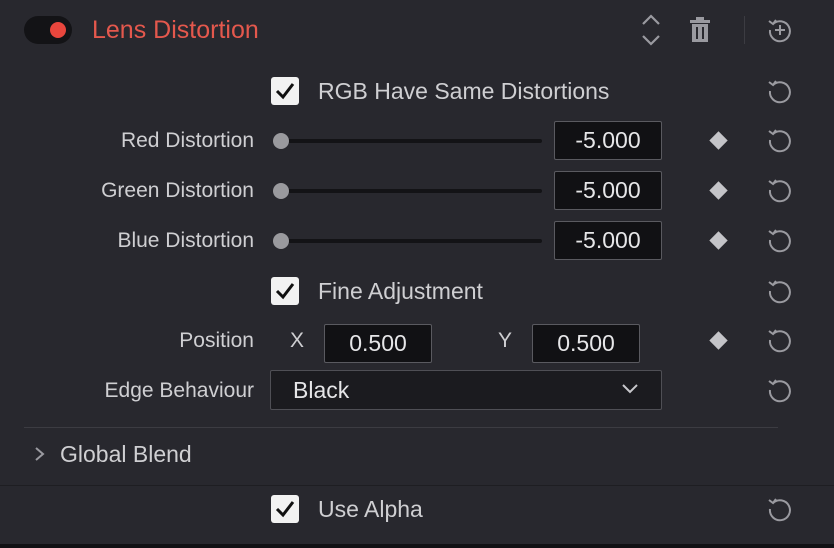 This screenshot has height=548, width=834. Describe the element at coordinates (297, 340) in the screenshot. I see `position-x-label: X` at that location.